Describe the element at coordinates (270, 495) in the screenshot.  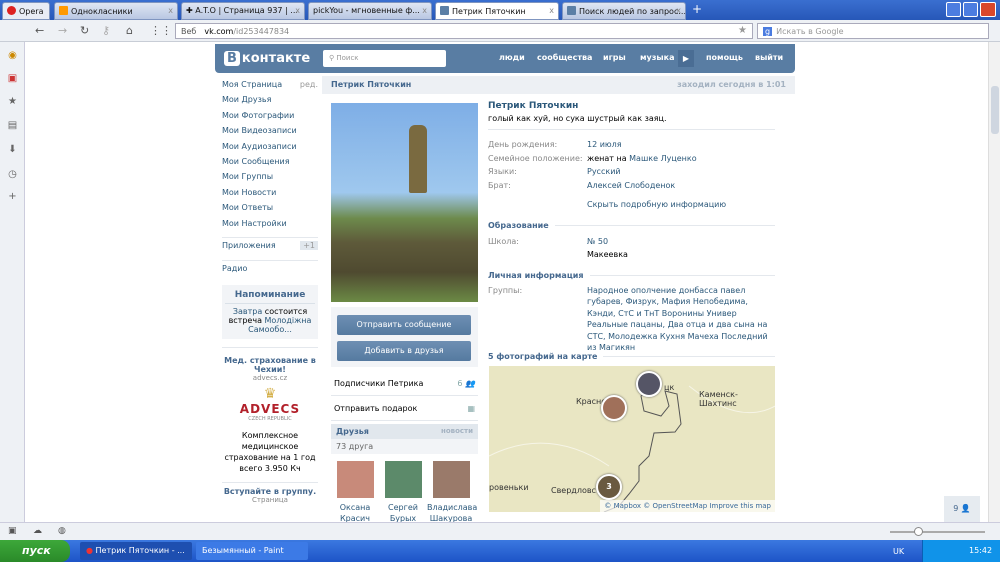
I see `ad-group: Вступайте в группу. Страница` at that location.